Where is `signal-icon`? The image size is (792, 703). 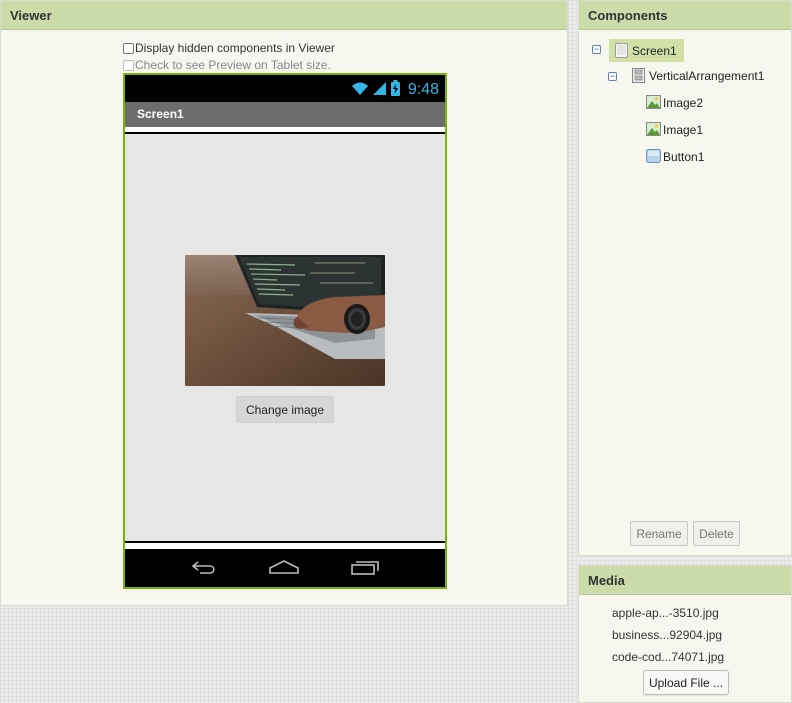
signal-icon is located at coordinates (379, 90).